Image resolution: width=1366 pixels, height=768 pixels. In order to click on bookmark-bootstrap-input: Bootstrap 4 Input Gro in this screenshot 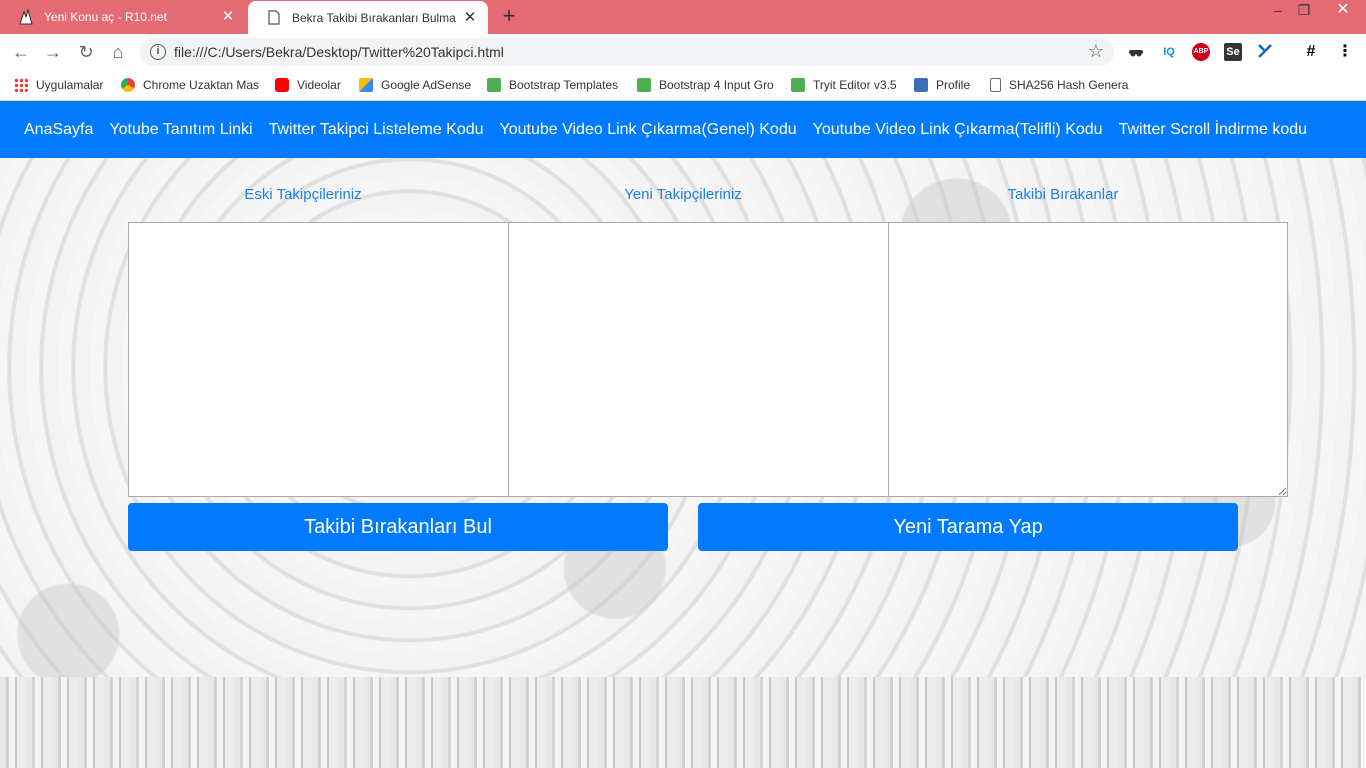, I will do `click(706, 85)`.